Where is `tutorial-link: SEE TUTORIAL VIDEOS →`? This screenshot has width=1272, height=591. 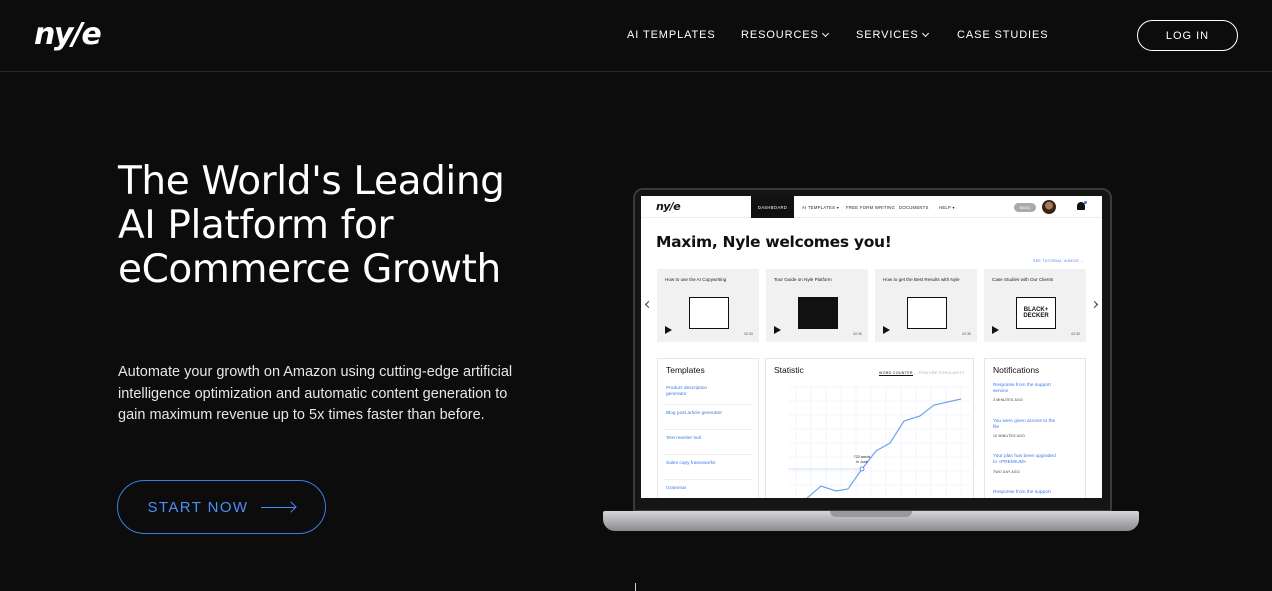 tutorial-link: SEE TUTORIAL VIDEOS → is located at coordinates (1059, 261).